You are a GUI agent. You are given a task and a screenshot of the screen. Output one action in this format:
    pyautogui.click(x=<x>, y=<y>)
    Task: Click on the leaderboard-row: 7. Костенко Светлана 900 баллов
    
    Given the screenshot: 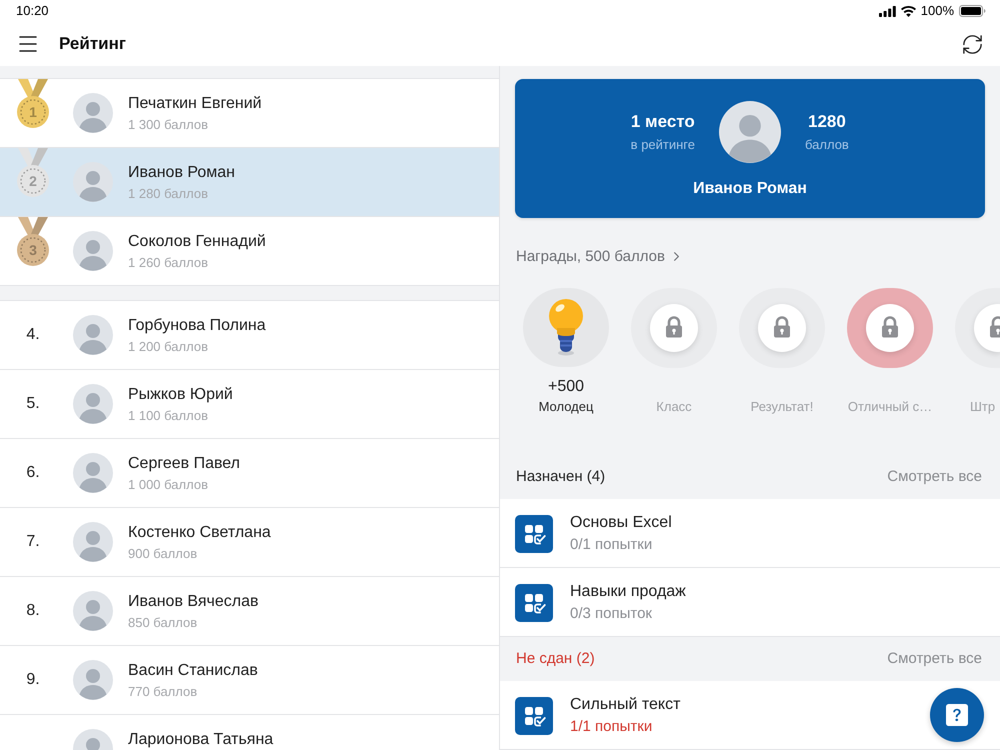 What is the action you would take?
    pyautogui.click(x=249, y=542)
    